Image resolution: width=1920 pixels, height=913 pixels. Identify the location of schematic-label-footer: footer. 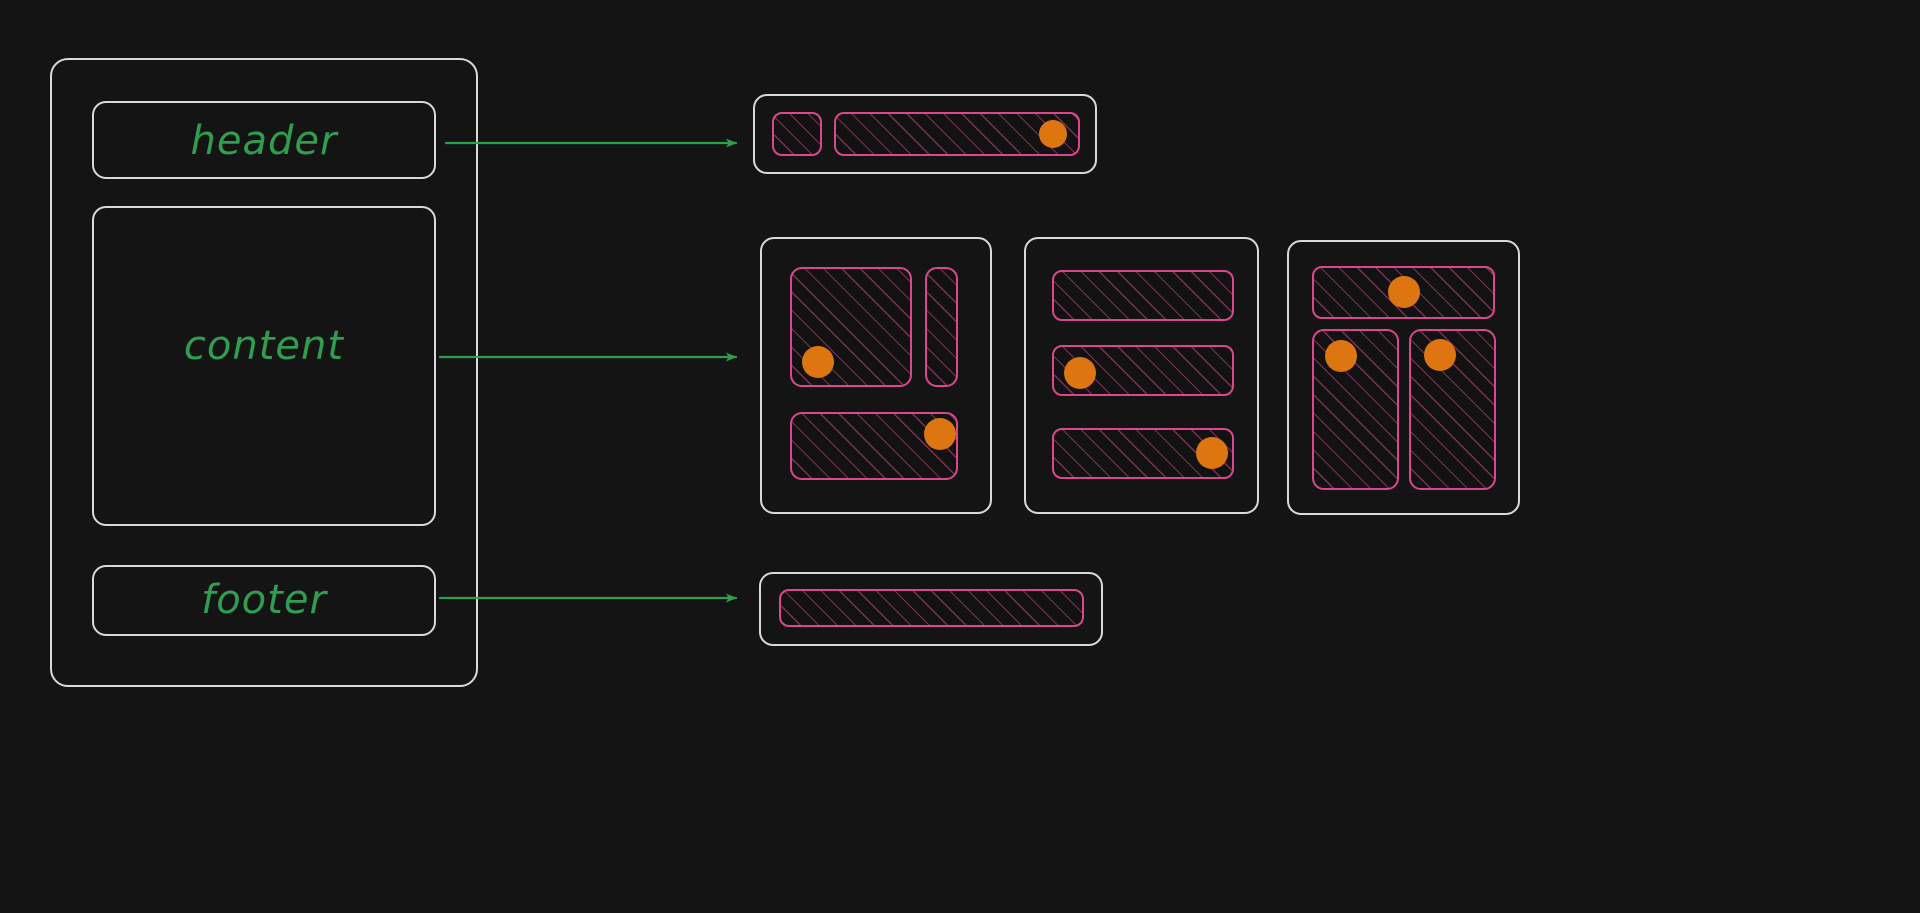
(264, 600).